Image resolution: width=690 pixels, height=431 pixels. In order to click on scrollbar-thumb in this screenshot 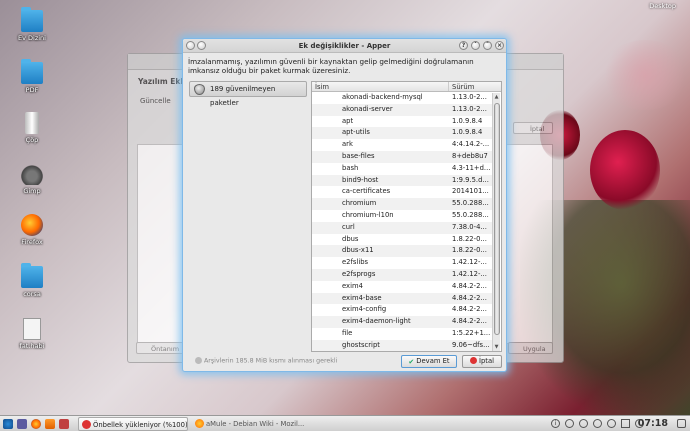, I will do `click(497, 219)`.